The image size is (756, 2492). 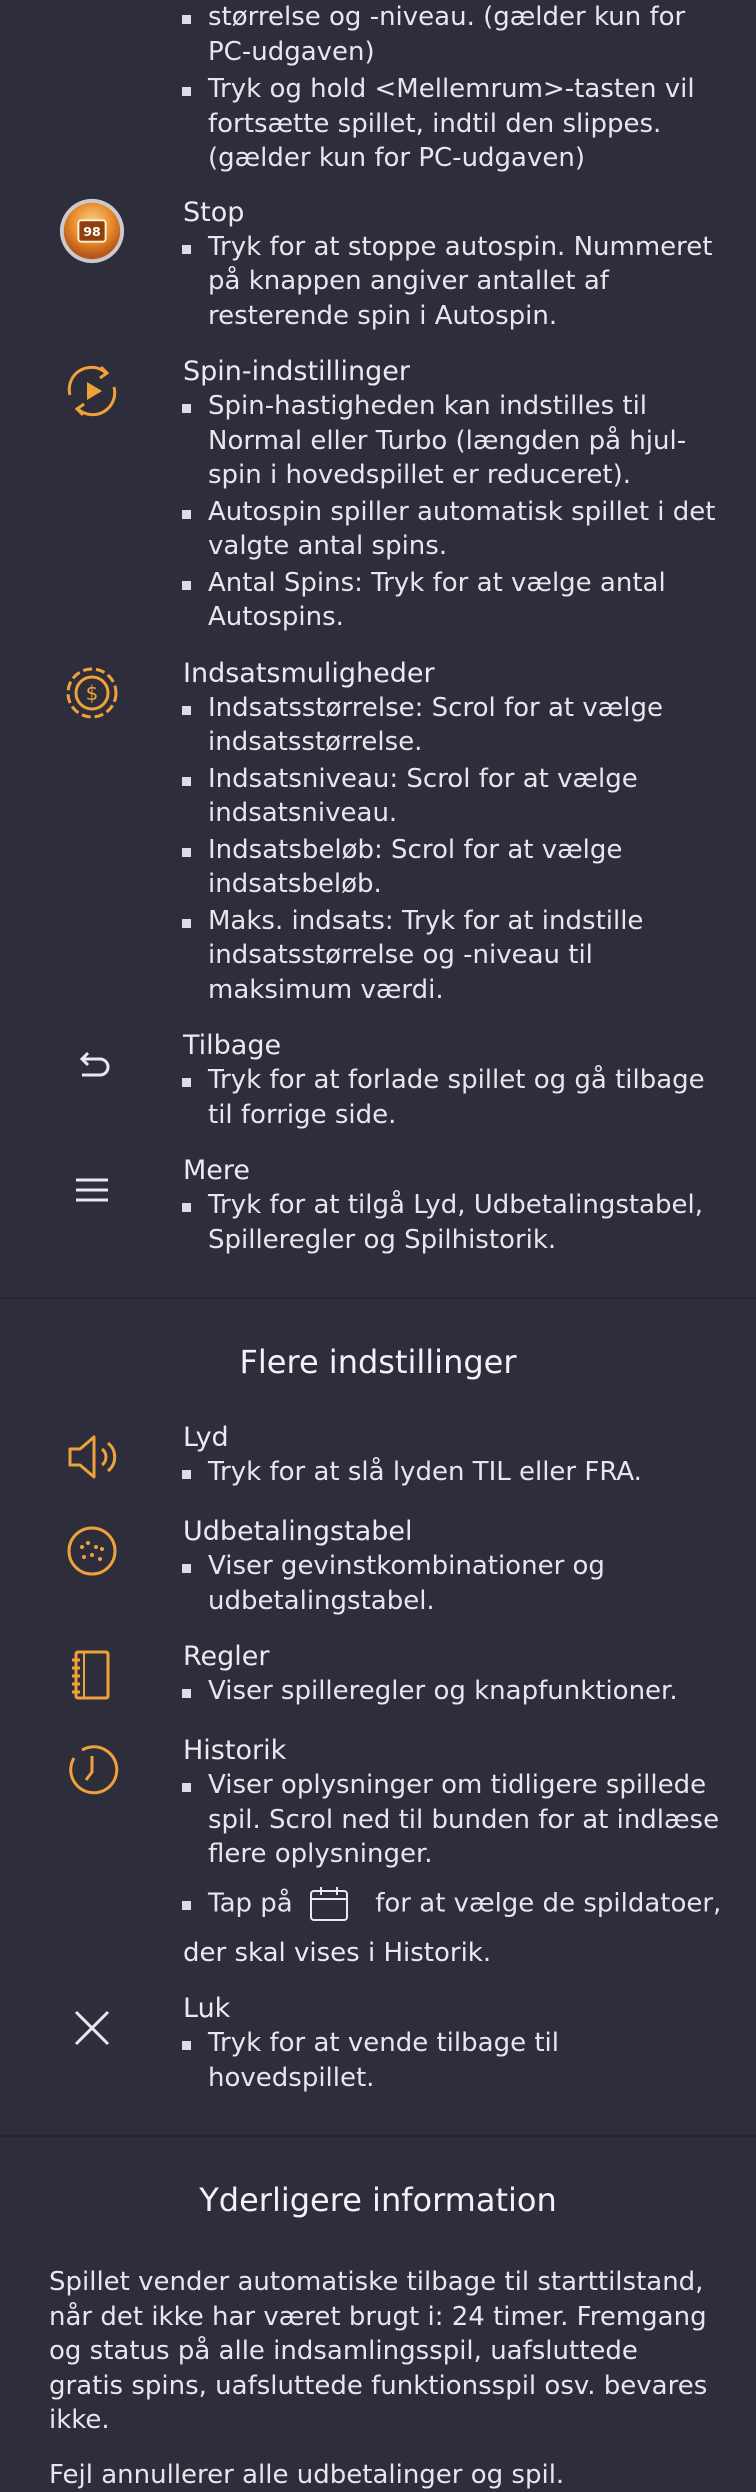 I want to click on tap-text-after: for at vælge de spildatoer,, so click(x=548, y=1903).